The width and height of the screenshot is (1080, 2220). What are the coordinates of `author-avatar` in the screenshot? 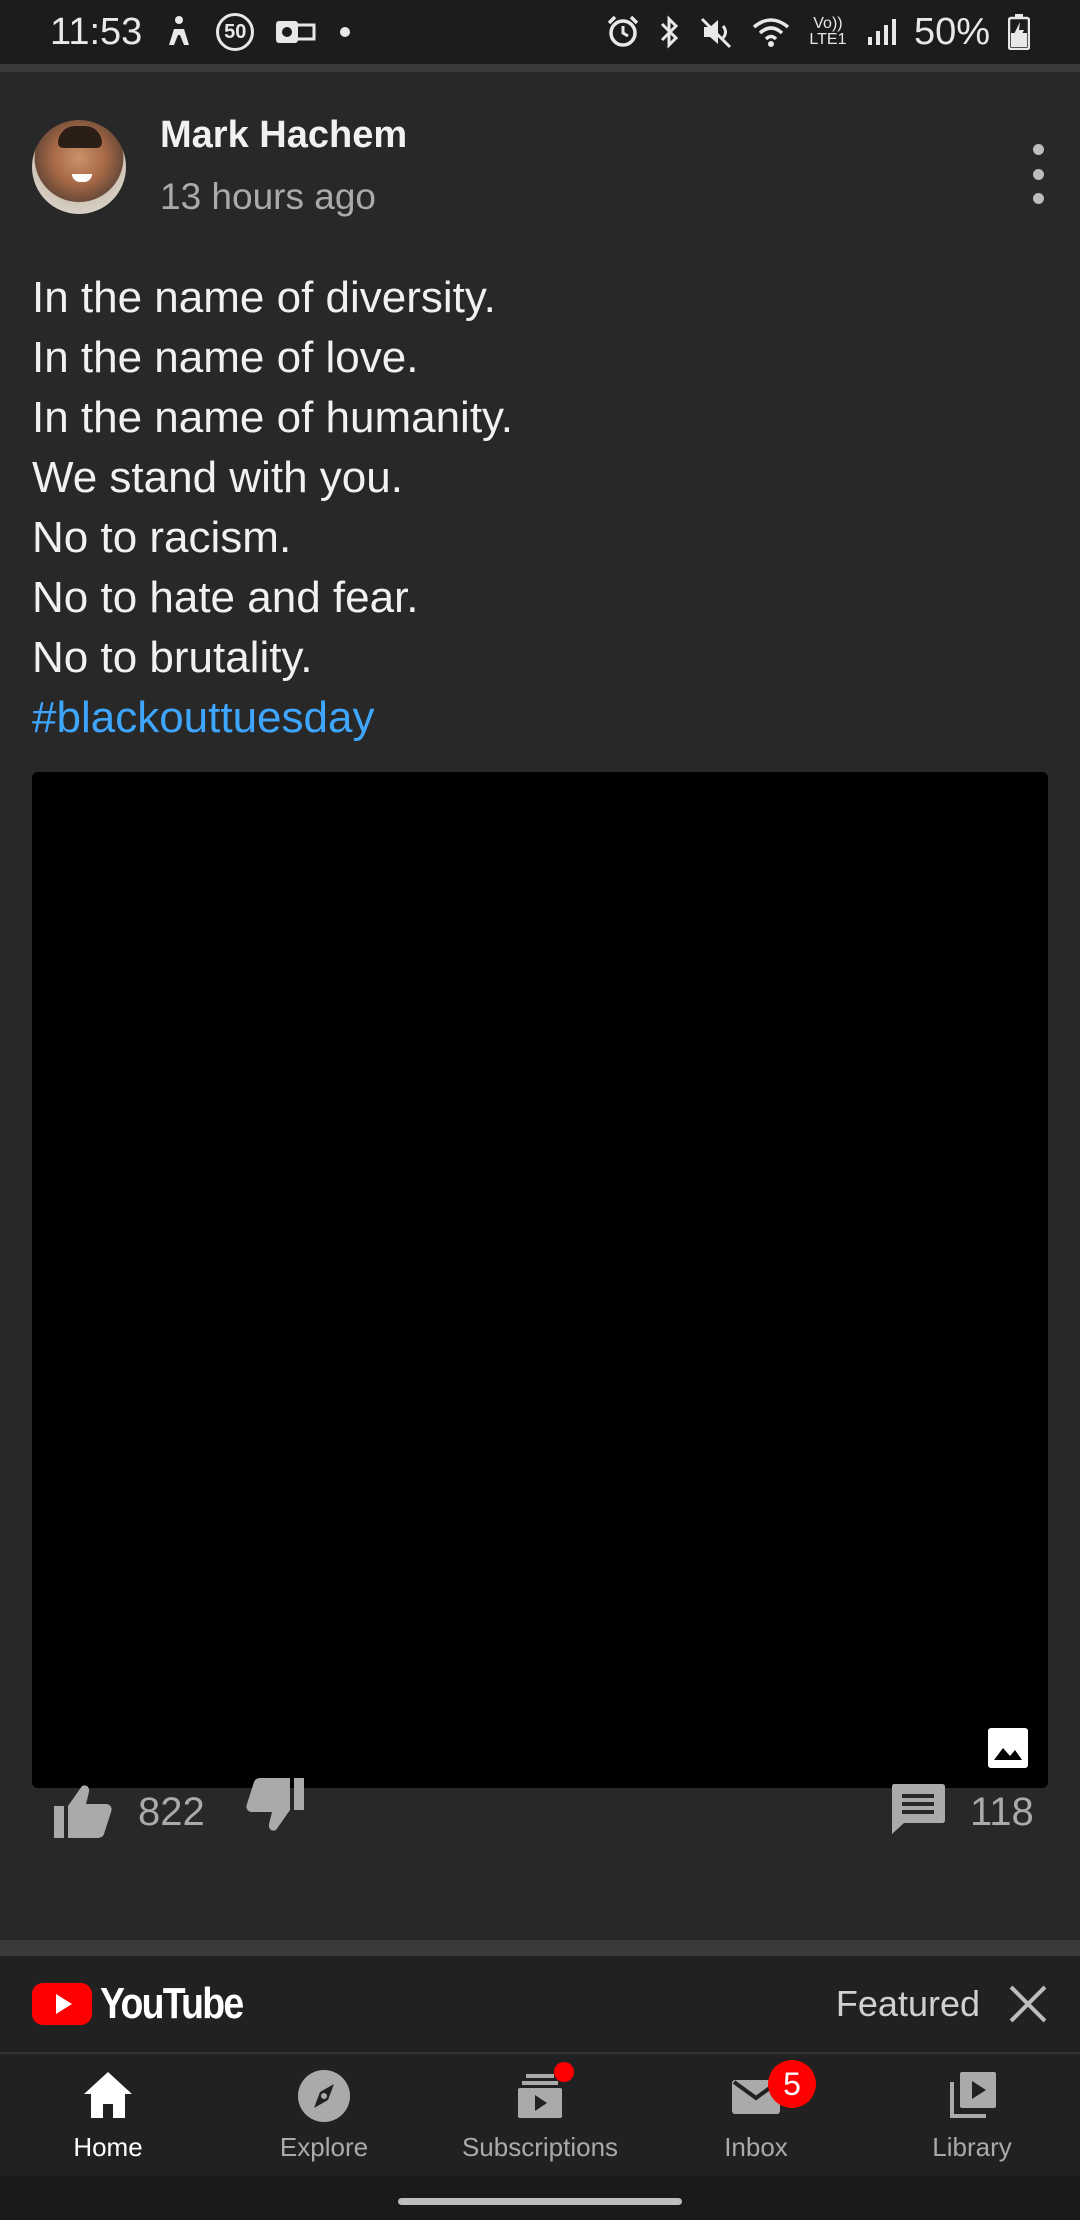 It's located at (79, 167).